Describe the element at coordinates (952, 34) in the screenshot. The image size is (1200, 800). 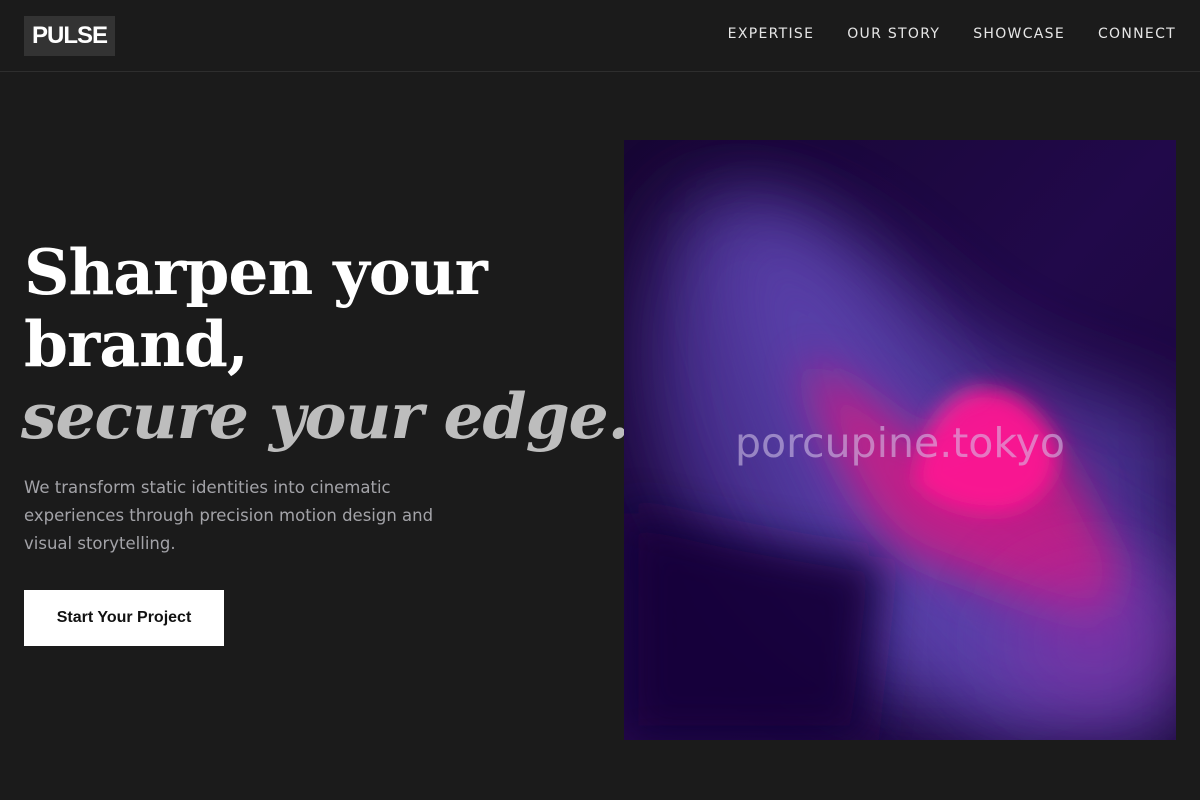
I see `main-nav: EXPERTISE OUR STORY SHOWCASE CONNECT` at that location.